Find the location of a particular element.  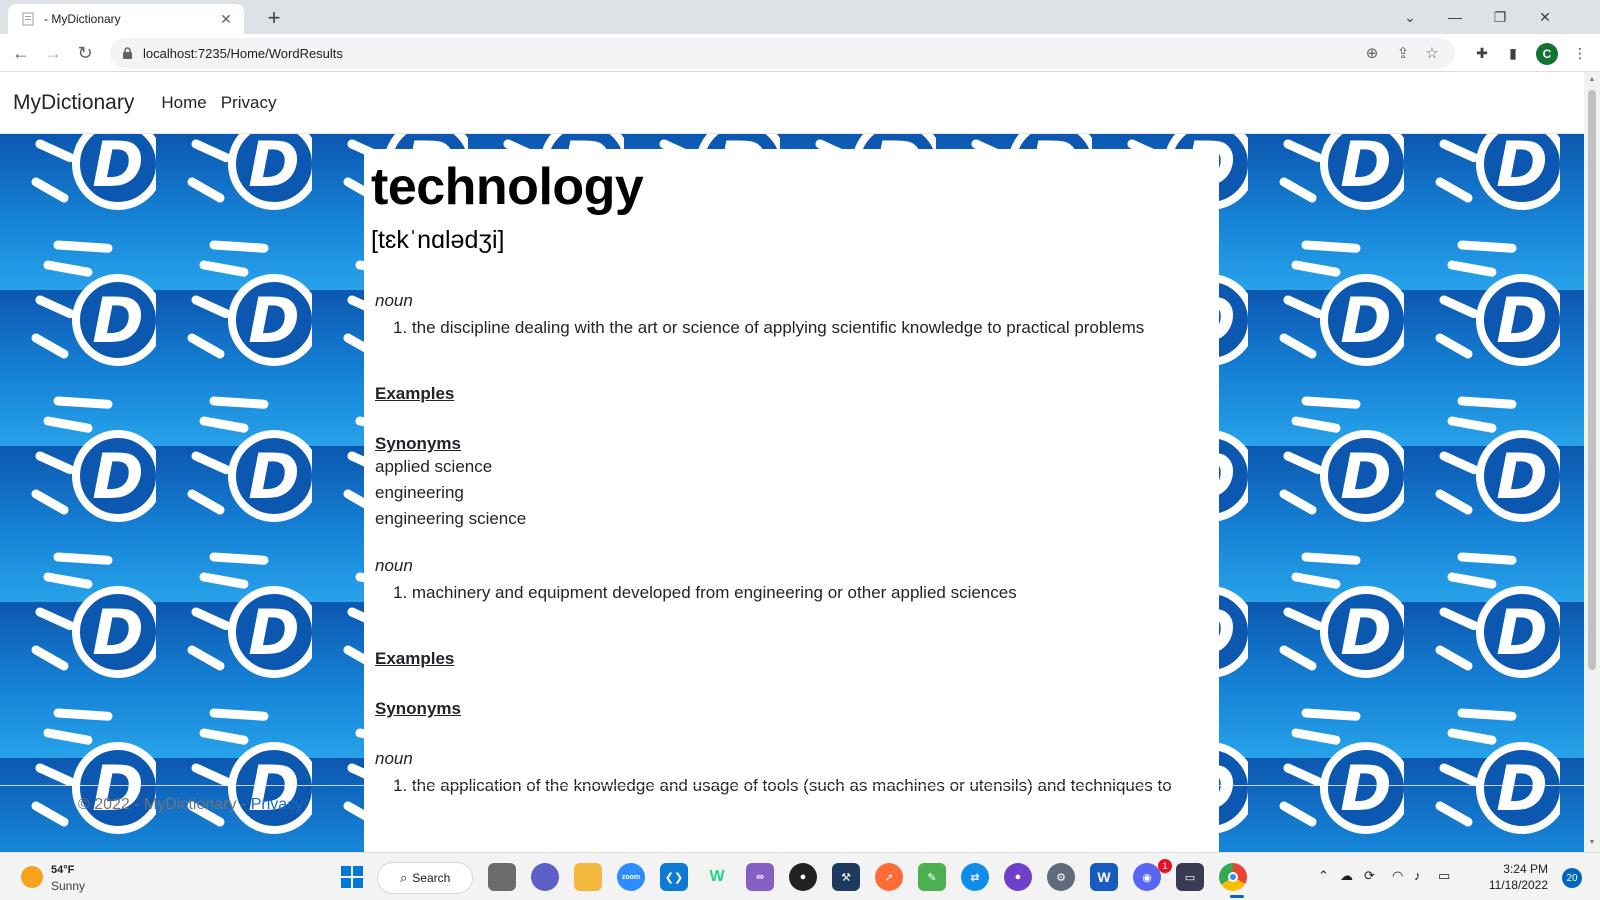

browser-tab: - MyDictionary ✕ is located at coordinates (126, 19).